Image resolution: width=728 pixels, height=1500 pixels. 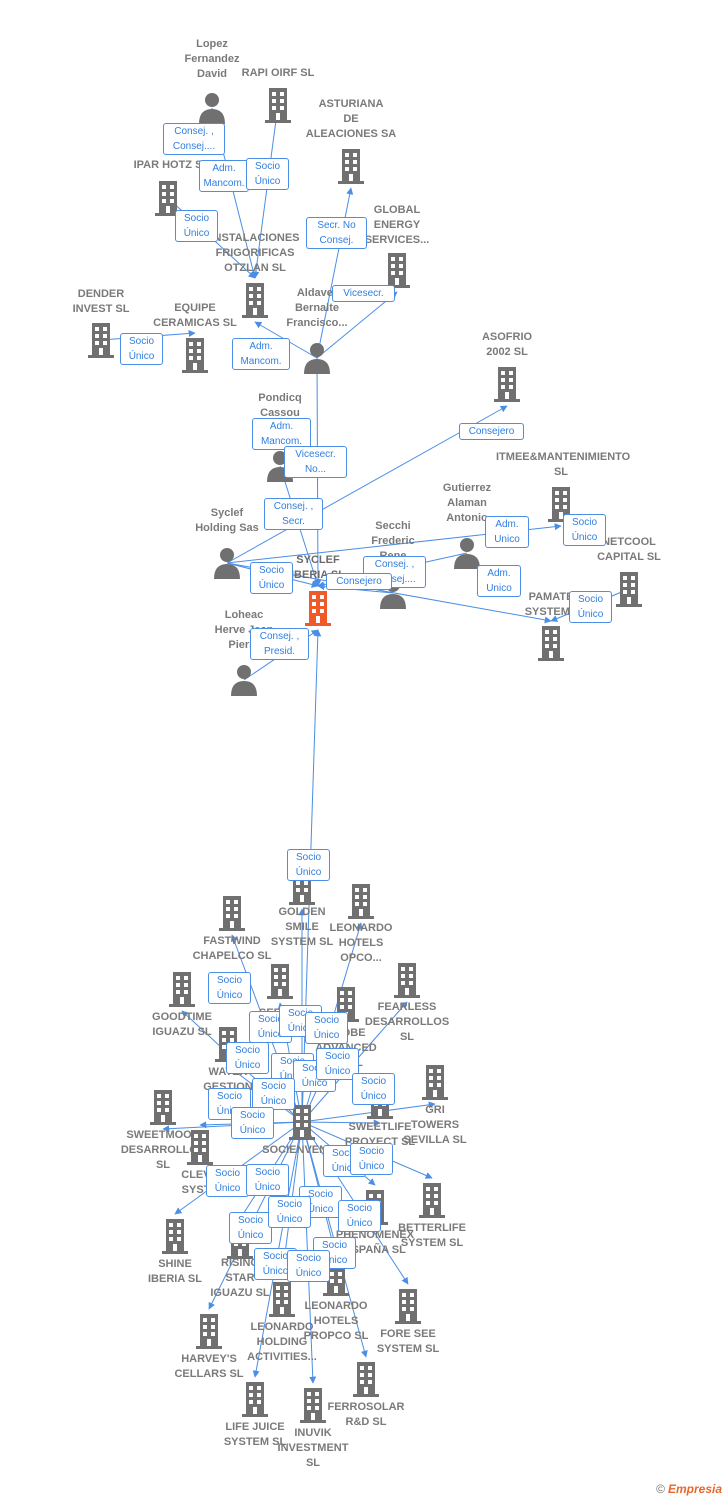 What do you see at coordinates (563, 465) in the screenshot?
I see `node-label: ITMEE&MANTENIMIENTO SL` at bounding box center [563, 465].